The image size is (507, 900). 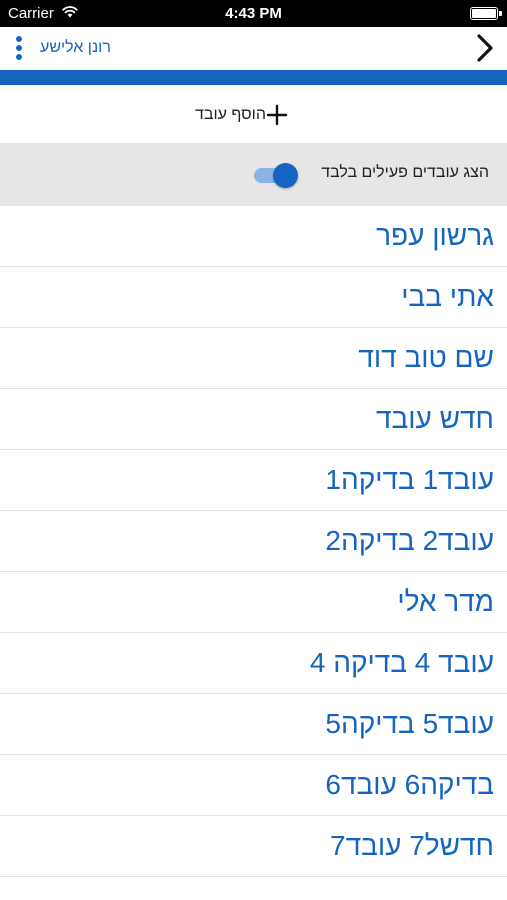 I want to click on accent-bar, so click(x=253, y=77).